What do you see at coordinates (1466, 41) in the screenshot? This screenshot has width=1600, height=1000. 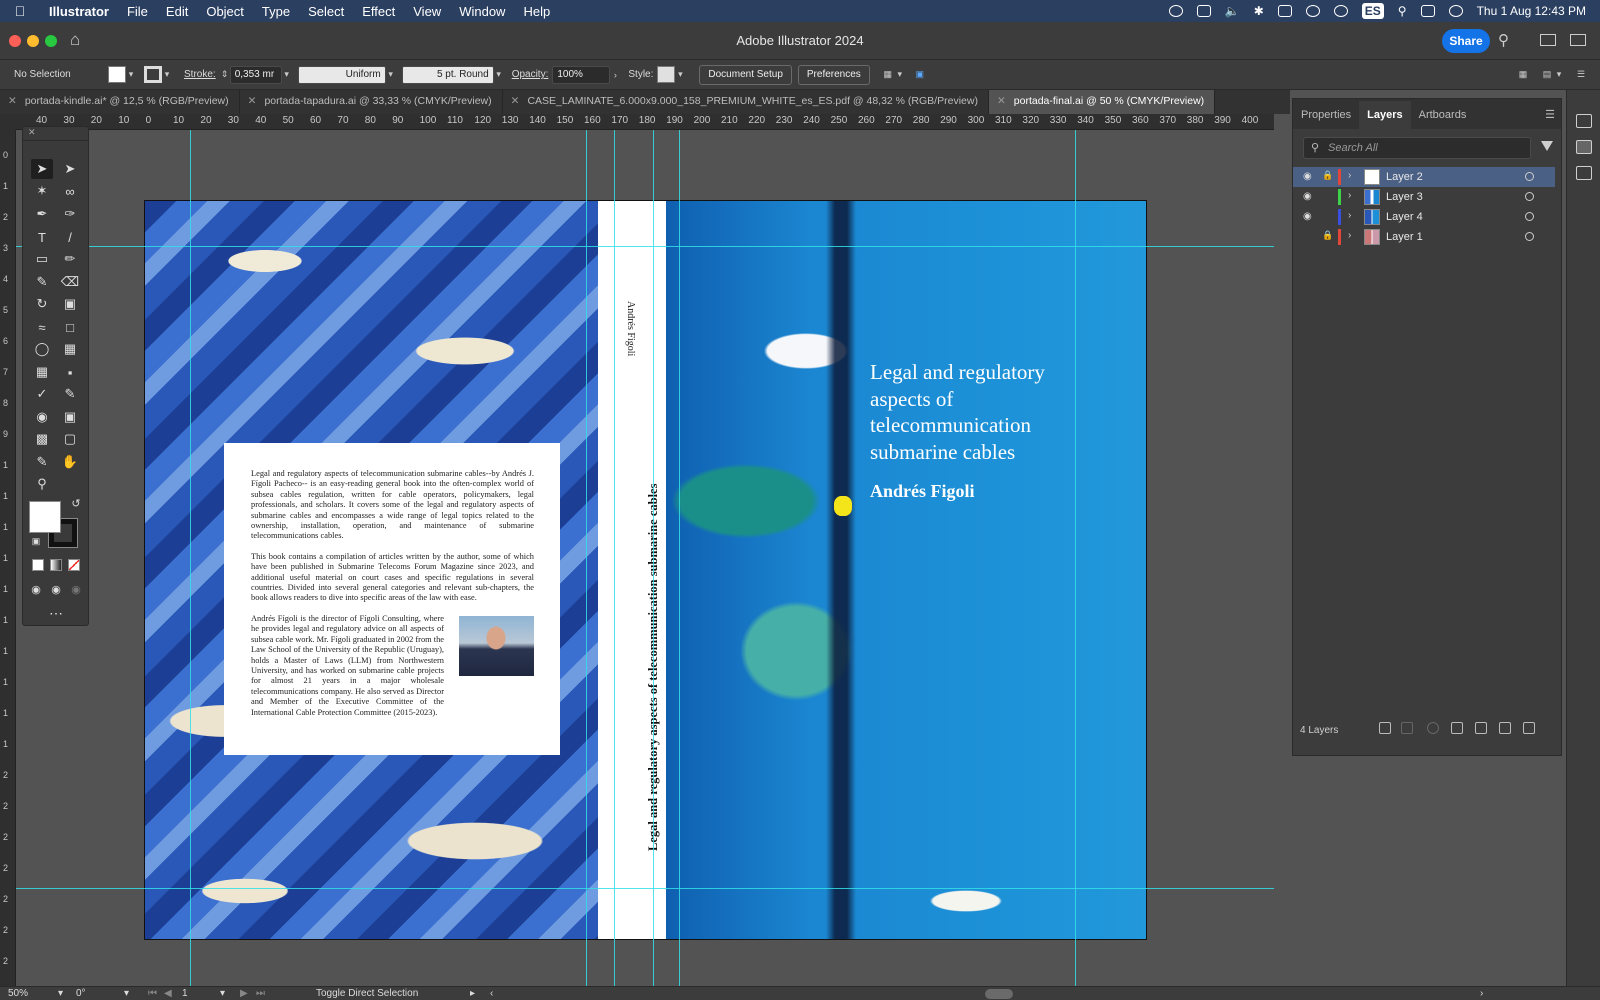 I see `share-button: Share` at bounding box center [1466, 41].